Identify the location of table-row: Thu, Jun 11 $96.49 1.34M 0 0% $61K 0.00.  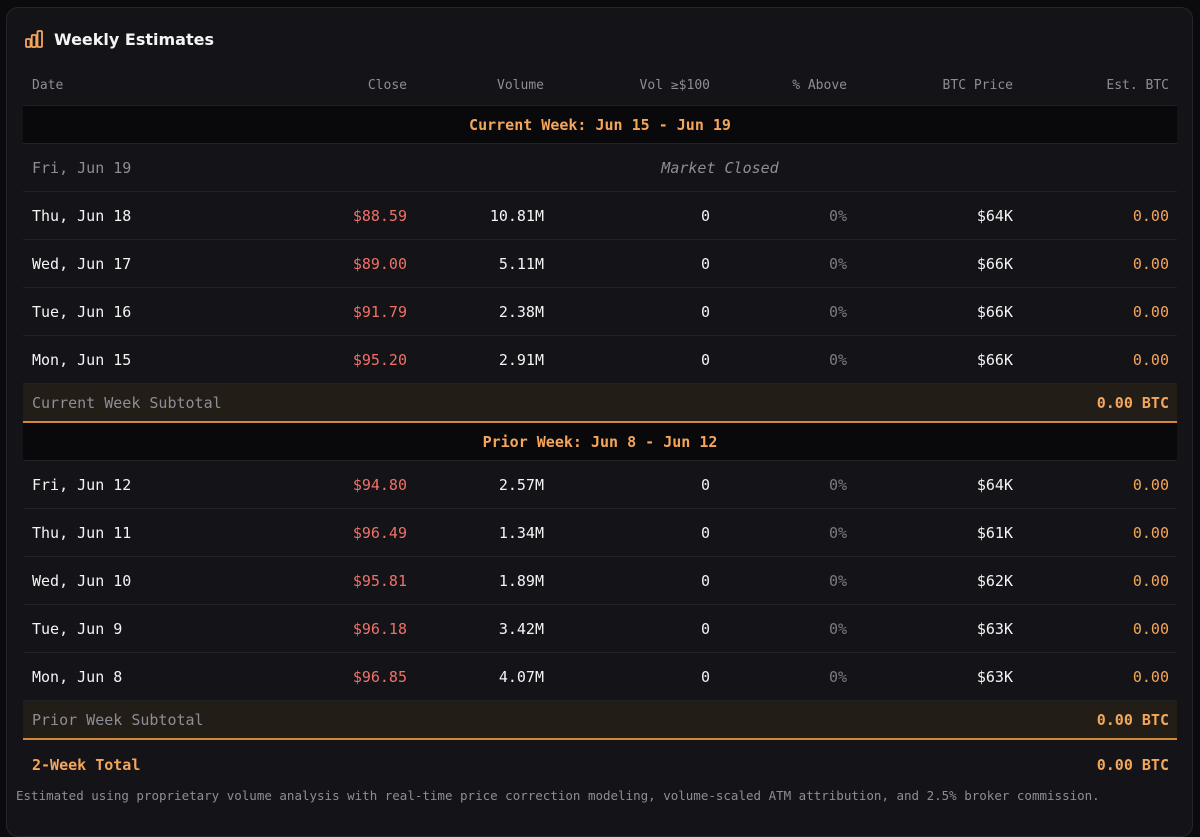
(600, 533).